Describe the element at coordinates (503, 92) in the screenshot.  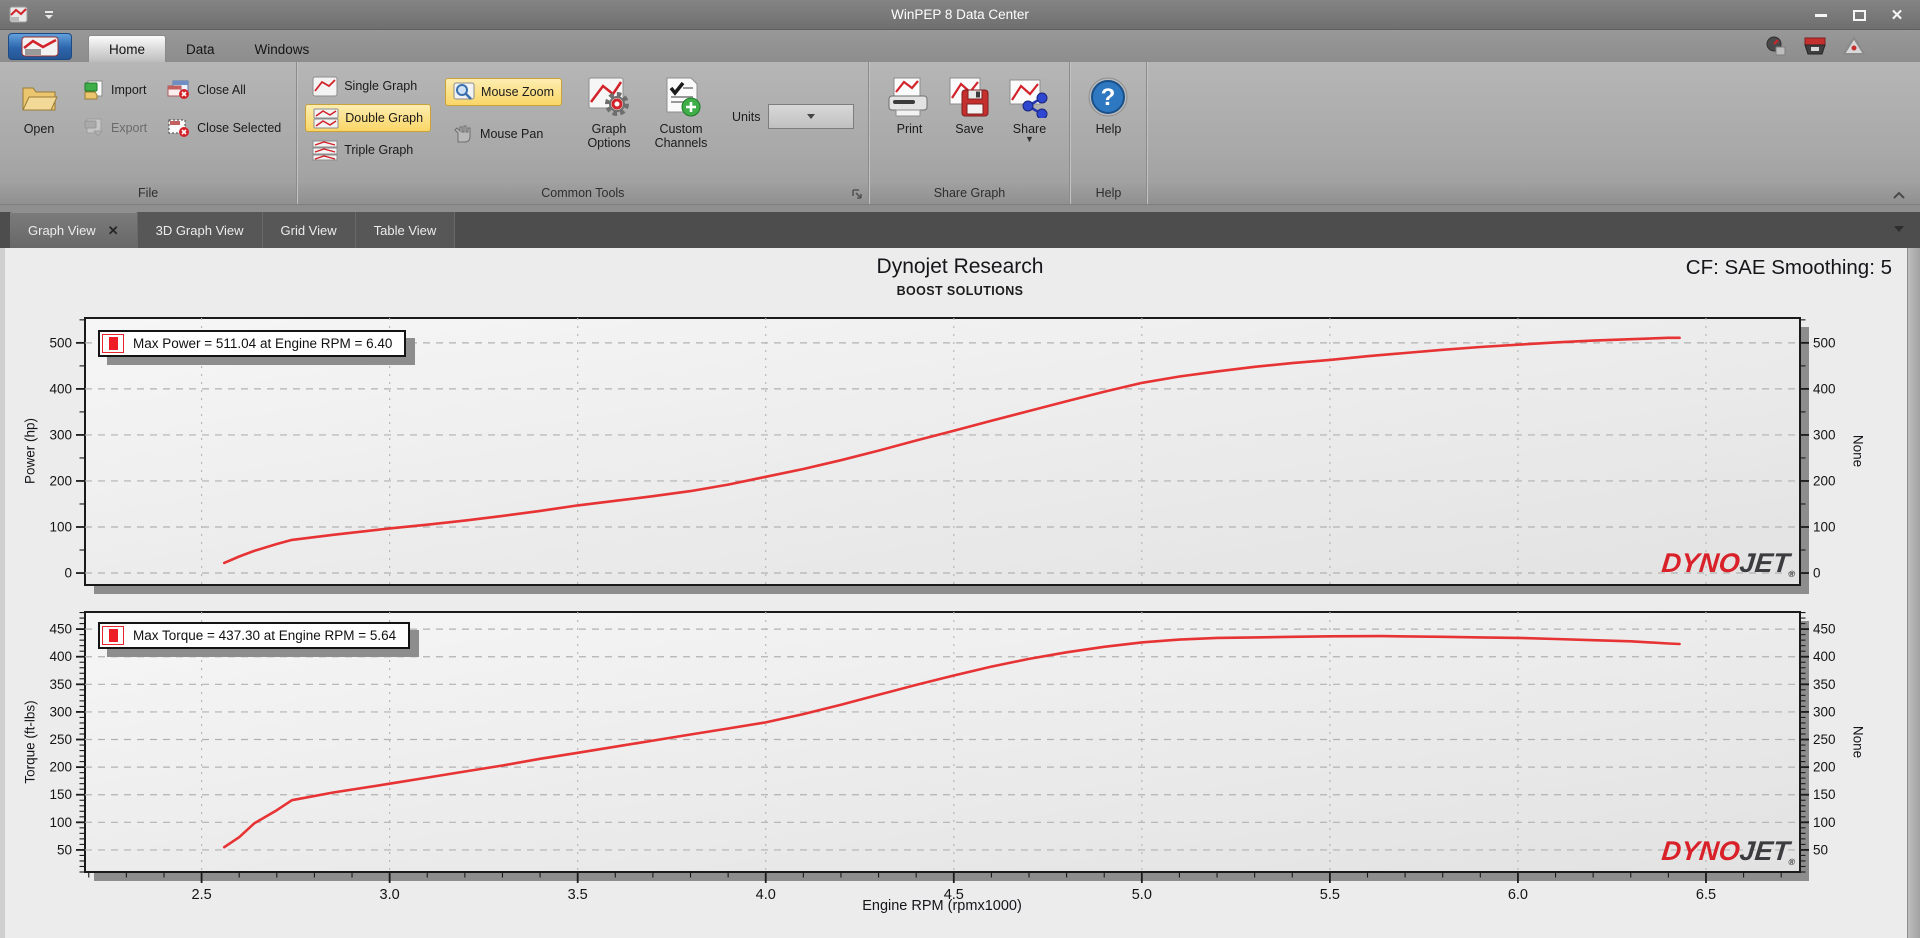
I see `mouse-zoom-button: Mouse Zoom` at that location.